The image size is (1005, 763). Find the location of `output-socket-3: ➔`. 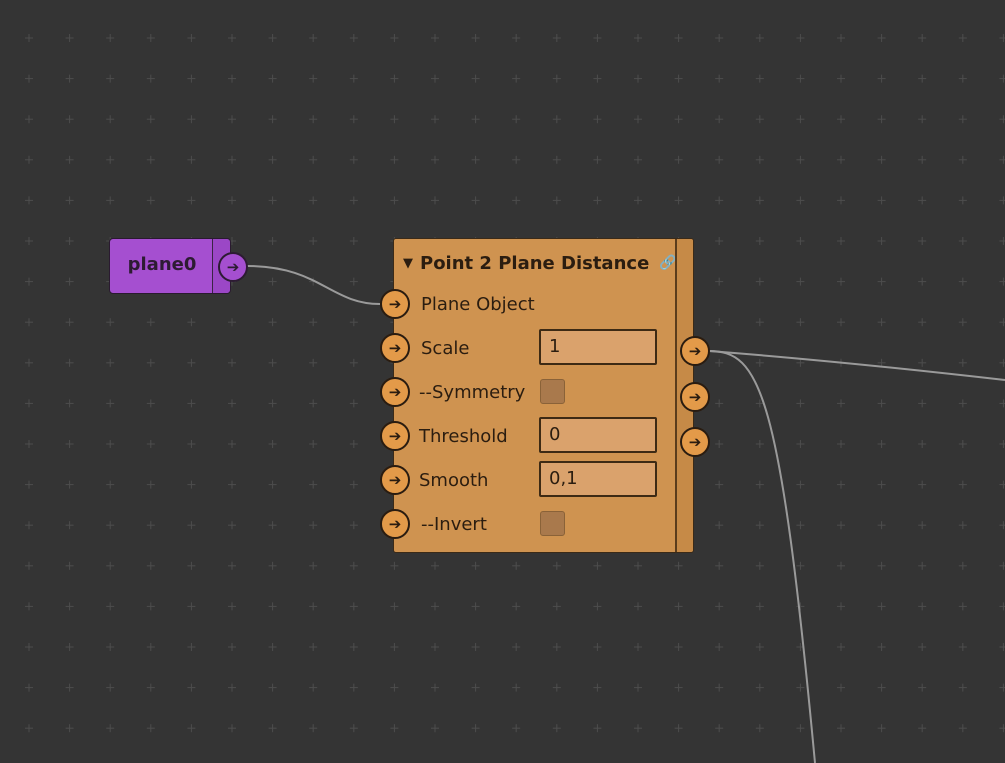

output-socket-3: ➔ is located at coordinates (695, 442).